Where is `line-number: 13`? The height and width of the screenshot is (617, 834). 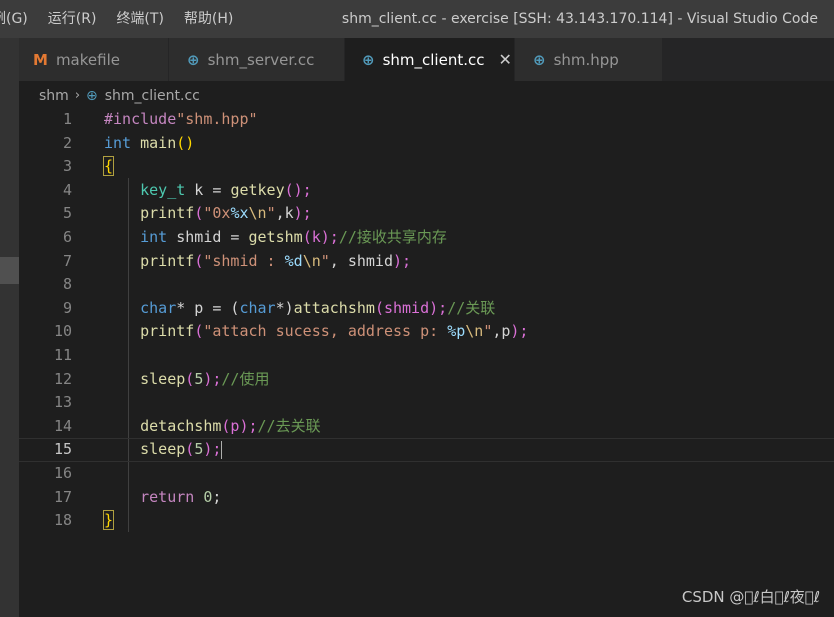
line-number: 13 is located at coordinates (62, 402).